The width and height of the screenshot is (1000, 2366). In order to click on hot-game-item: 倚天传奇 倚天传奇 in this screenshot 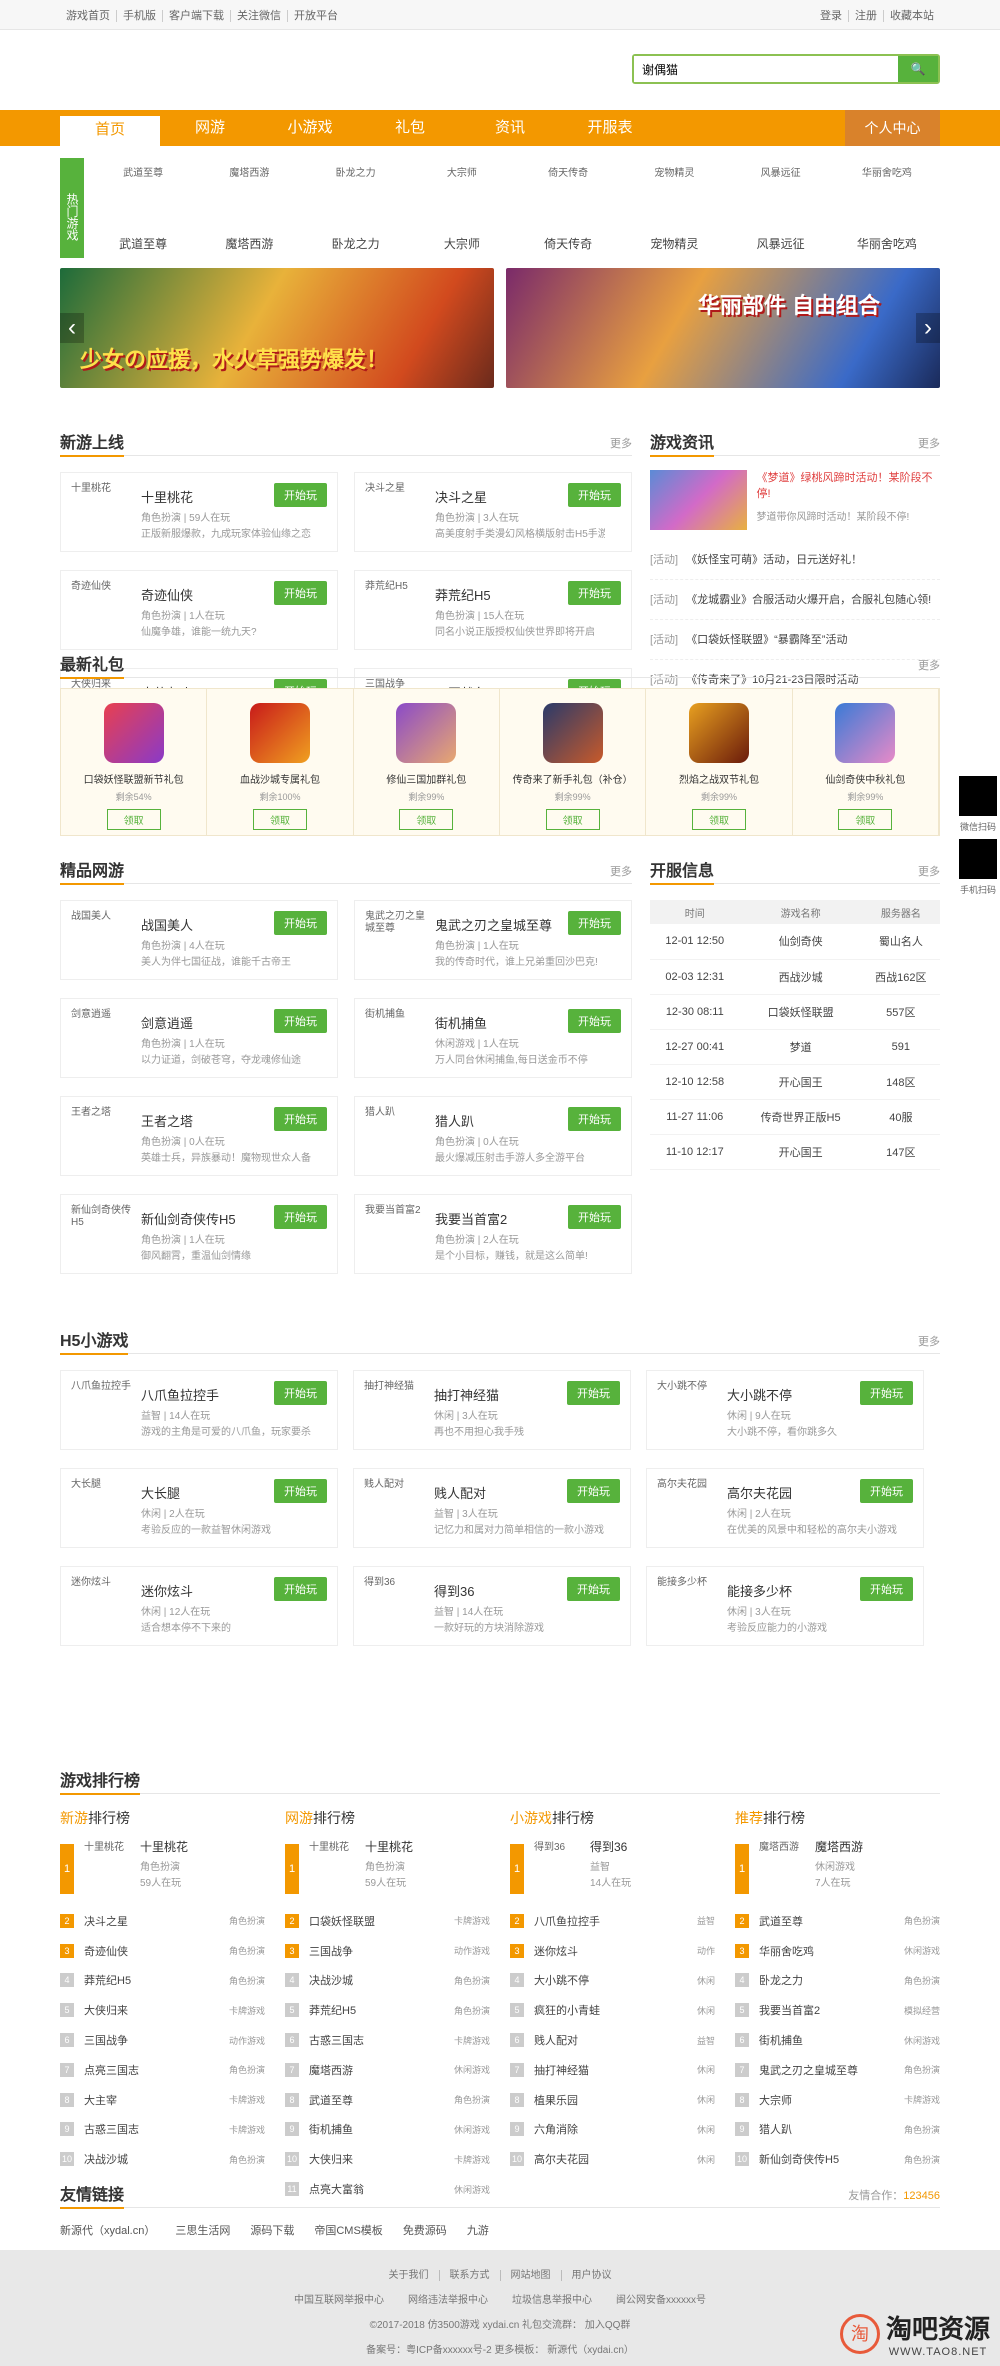, I will do `click(568, 208)`.